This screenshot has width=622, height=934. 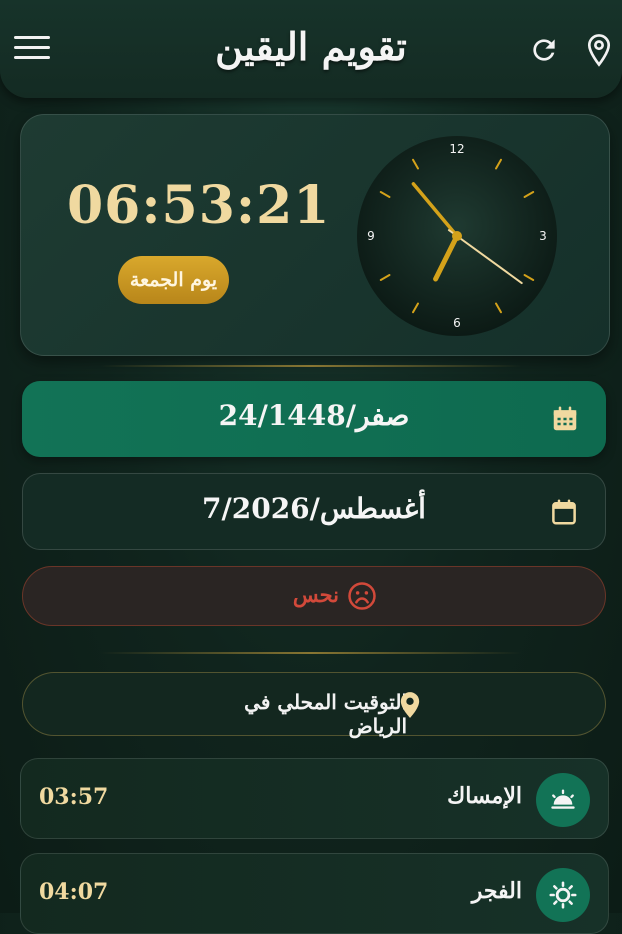 What do you see at coordinates (173, 280) in the screenshot?
I see `day-badge: يوم الجمعة` at bounding box center [173, 280].